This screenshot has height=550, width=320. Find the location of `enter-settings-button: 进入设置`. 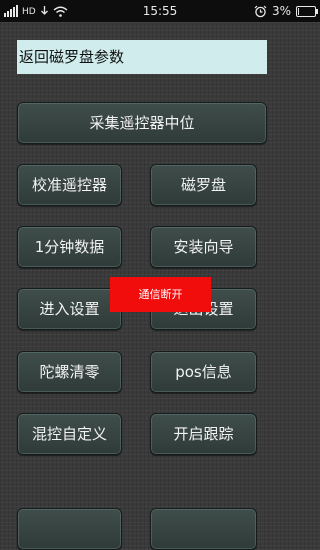

enter-settings-button: 进入设置 is located at coordinates (69, 309).